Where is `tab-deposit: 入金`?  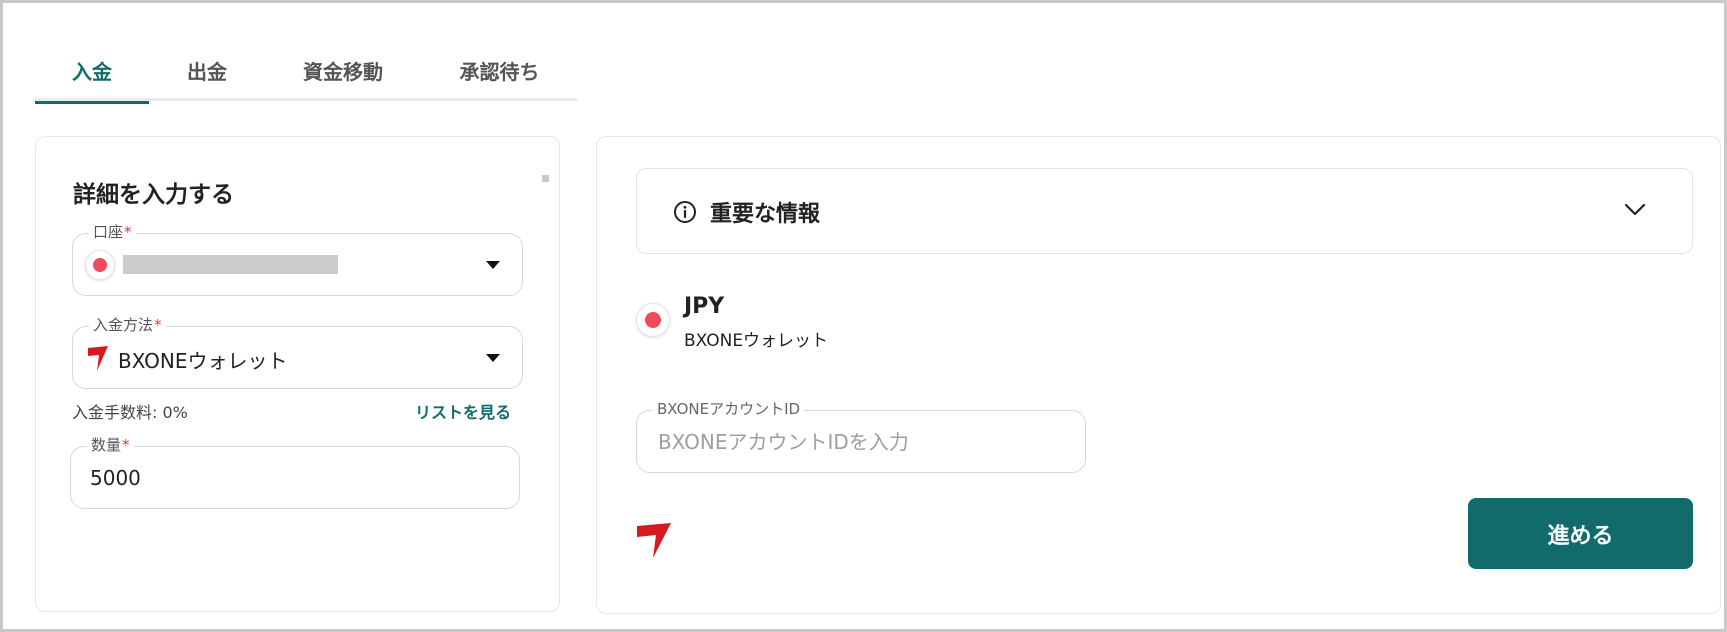
tab-deposit: 入金 is located at coordinates (92, 71).